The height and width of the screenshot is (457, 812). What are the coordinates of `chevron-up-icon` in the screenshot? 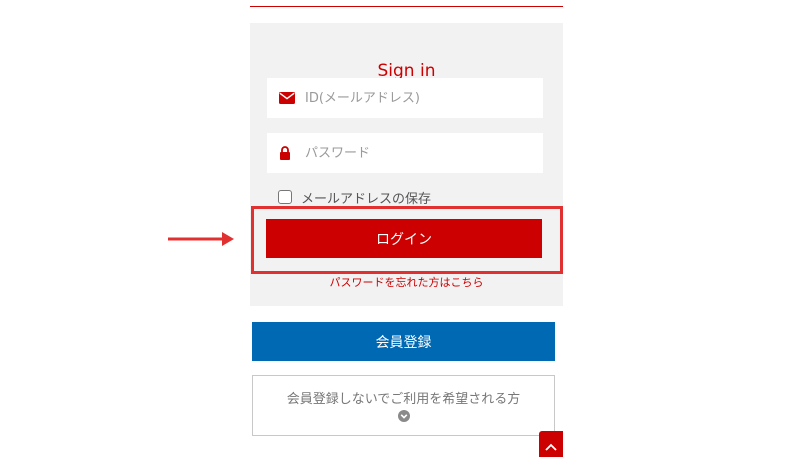 It's located at (551, 447).